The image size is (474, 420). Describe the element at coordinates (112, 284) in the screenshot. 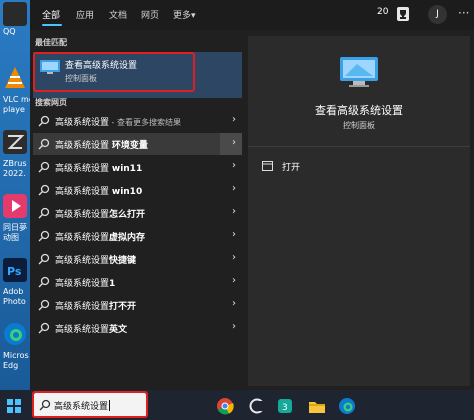

I see `web-result-bold: 1` at that location.